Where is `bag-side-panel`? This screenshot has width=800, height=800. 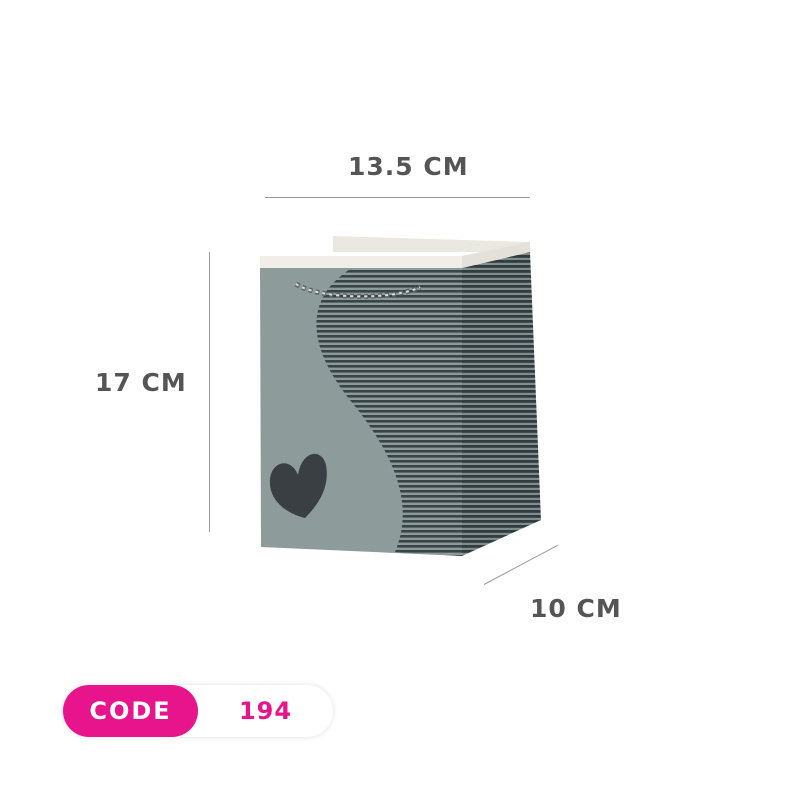 bag-side-panel is located at coordinates (501, 404).